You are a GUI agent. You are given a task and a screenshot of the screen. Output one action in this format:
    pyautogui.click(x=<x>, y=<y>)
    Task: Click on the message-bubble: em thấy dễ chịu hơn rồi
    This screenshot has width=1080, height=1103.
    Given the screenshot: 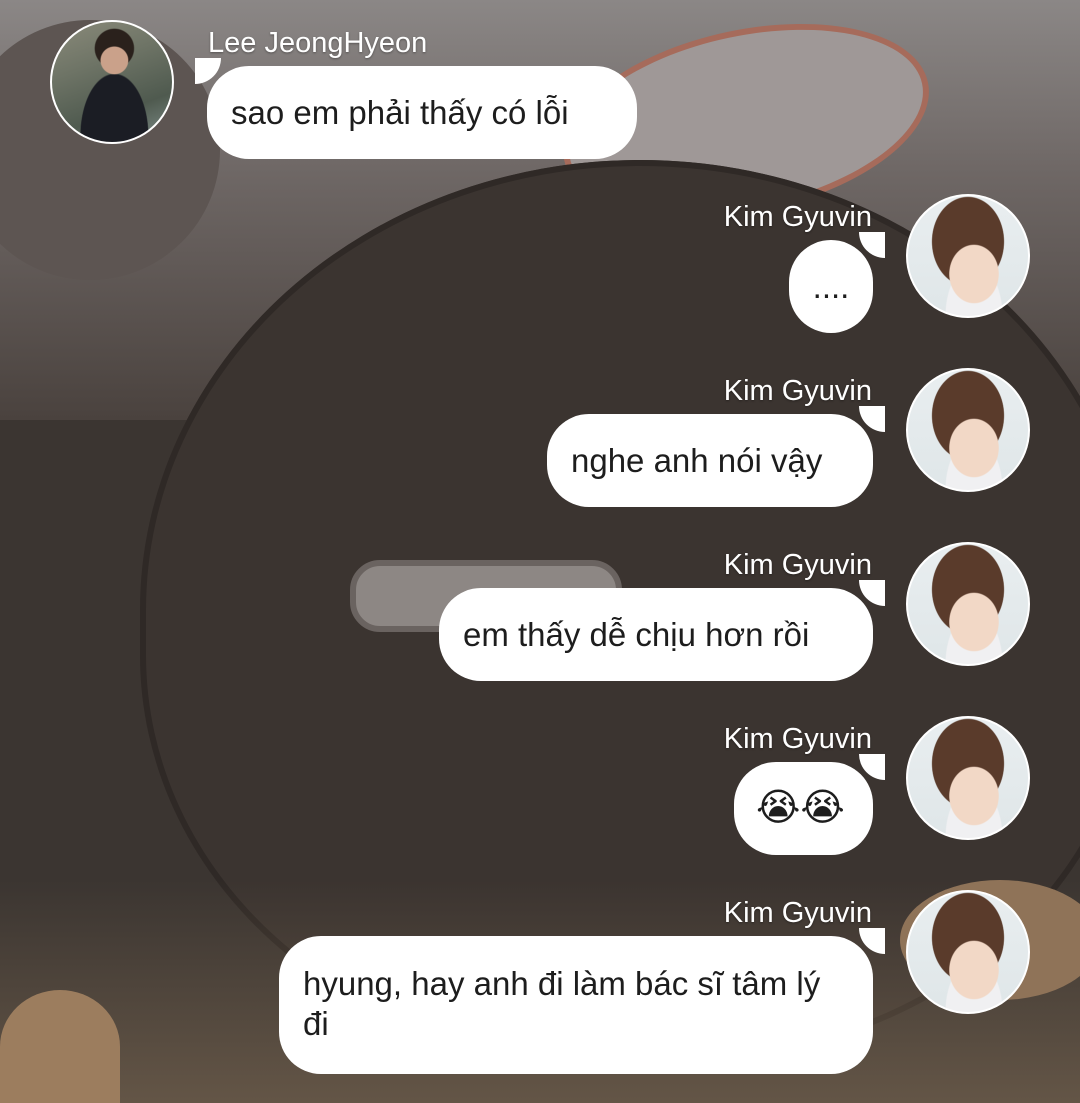 What is the action you would take?
    pyautogui.click(x=662, y=630)
    